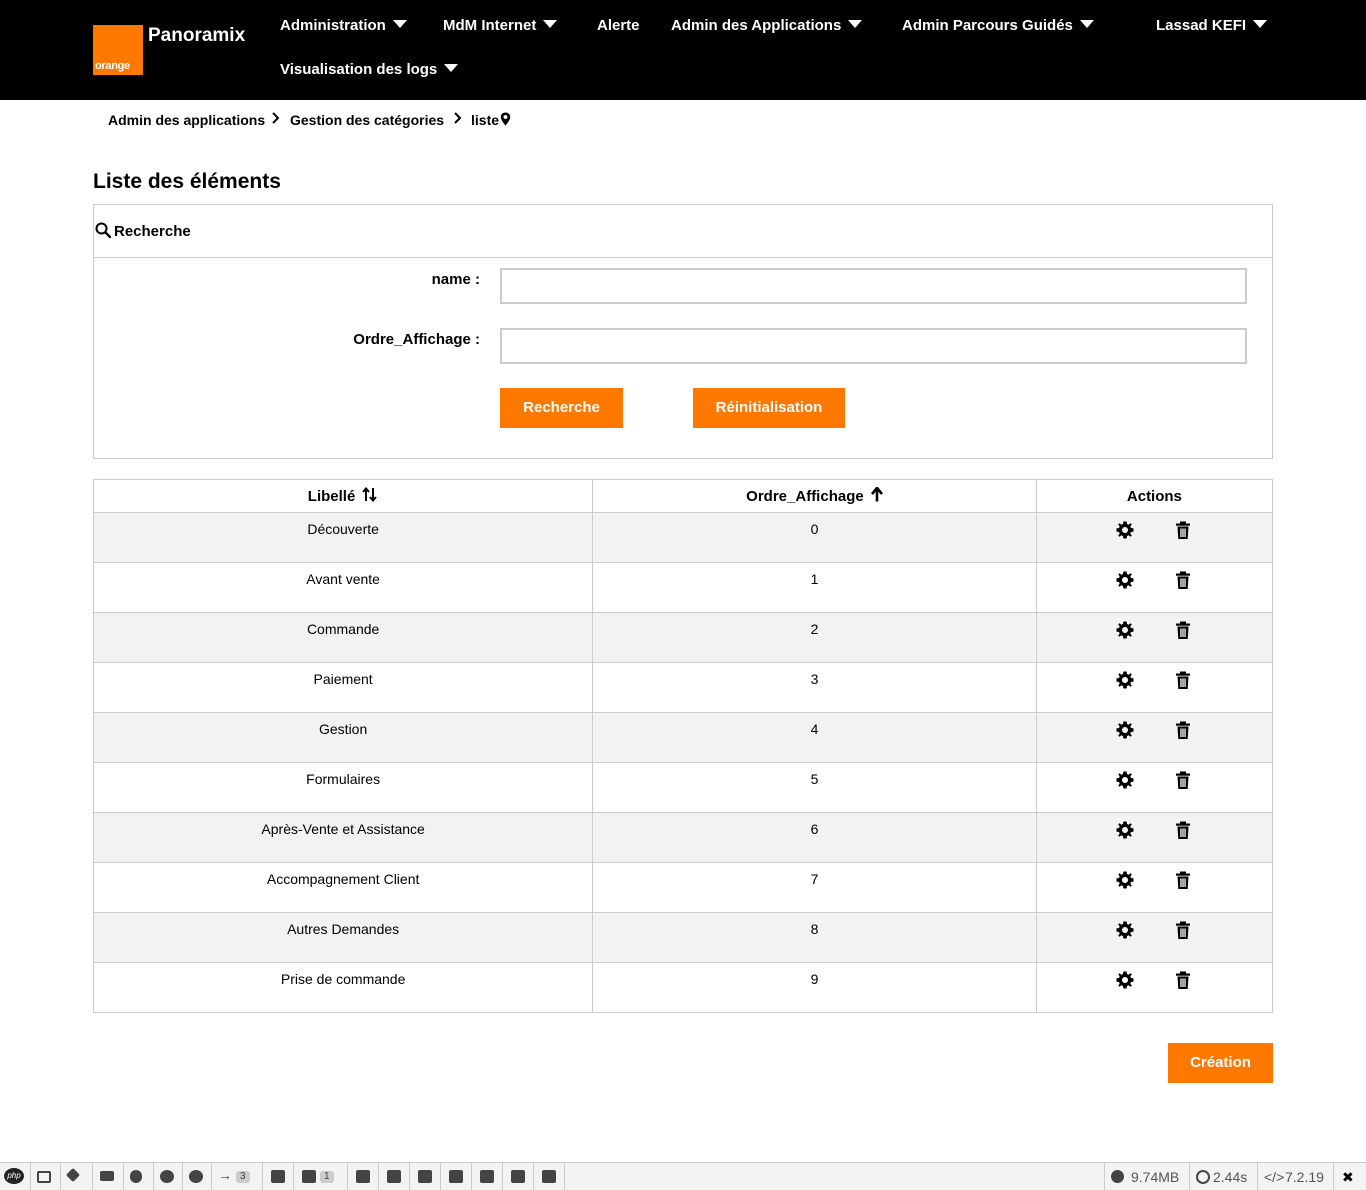 The height and width of the screenshot is (1190, 1366). Describe the element at coordinates (359, 69) in the screenshot. I see `nav-label: Visualisation des logs` at that location.